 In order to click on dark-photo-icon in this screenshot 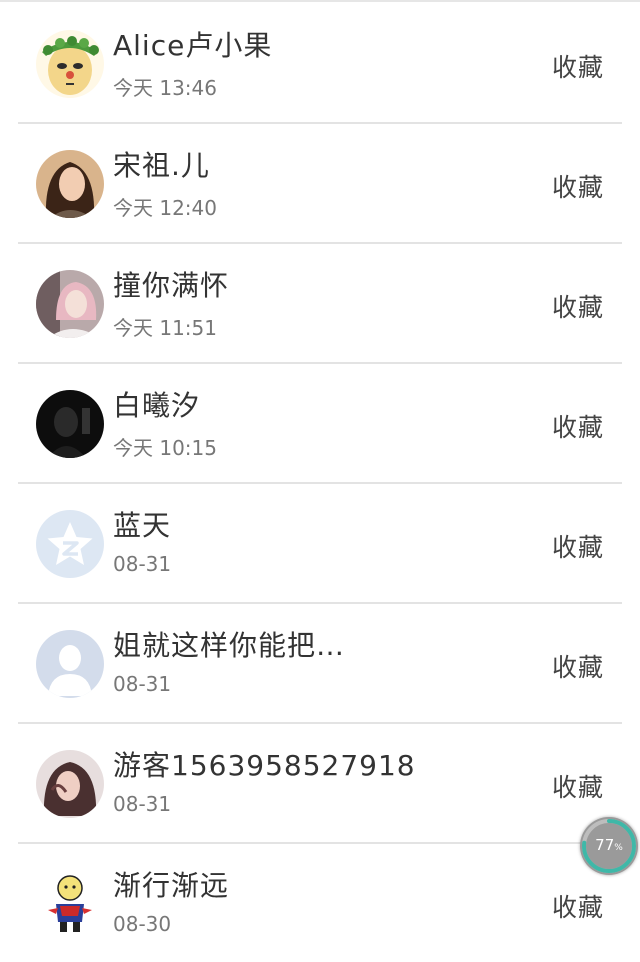, I will do `click(70, 424)`.